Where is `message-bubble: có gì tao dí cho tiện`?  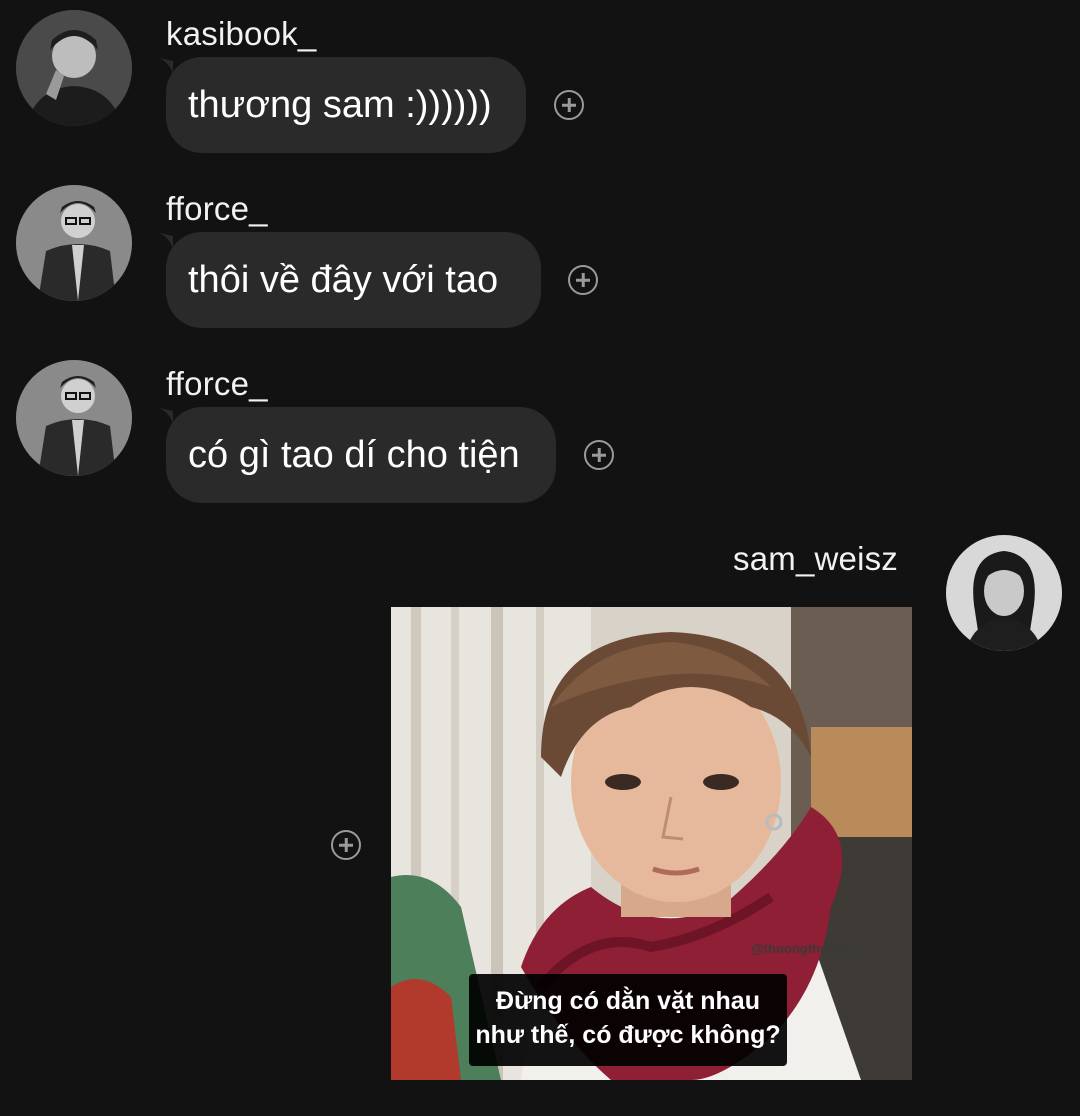 message-bubble: có gì tao dí cho tiện is located at coordinates (361, 455).